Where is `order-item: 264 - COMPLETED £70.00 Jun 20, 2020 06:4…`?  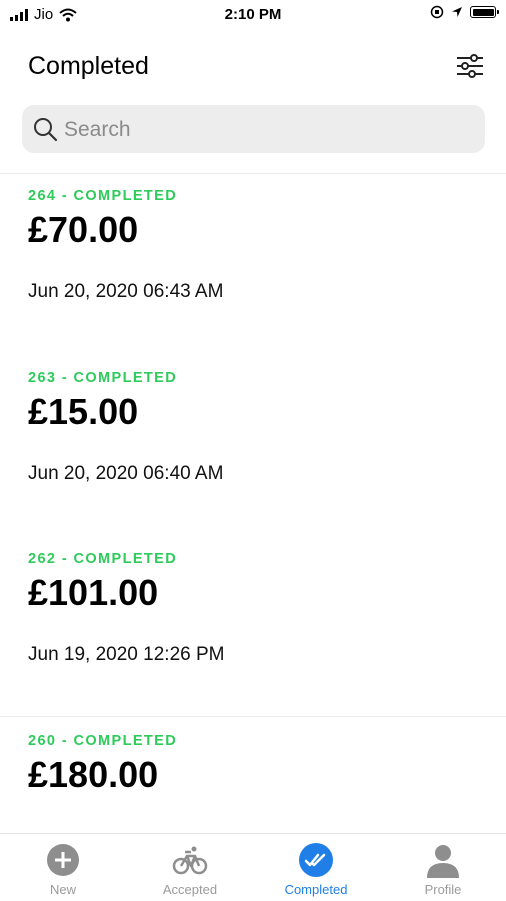
order-item: 264 - COMPLETED £70.00 Jun 20, 2020 06:4… is located at coordinates (258, 245).